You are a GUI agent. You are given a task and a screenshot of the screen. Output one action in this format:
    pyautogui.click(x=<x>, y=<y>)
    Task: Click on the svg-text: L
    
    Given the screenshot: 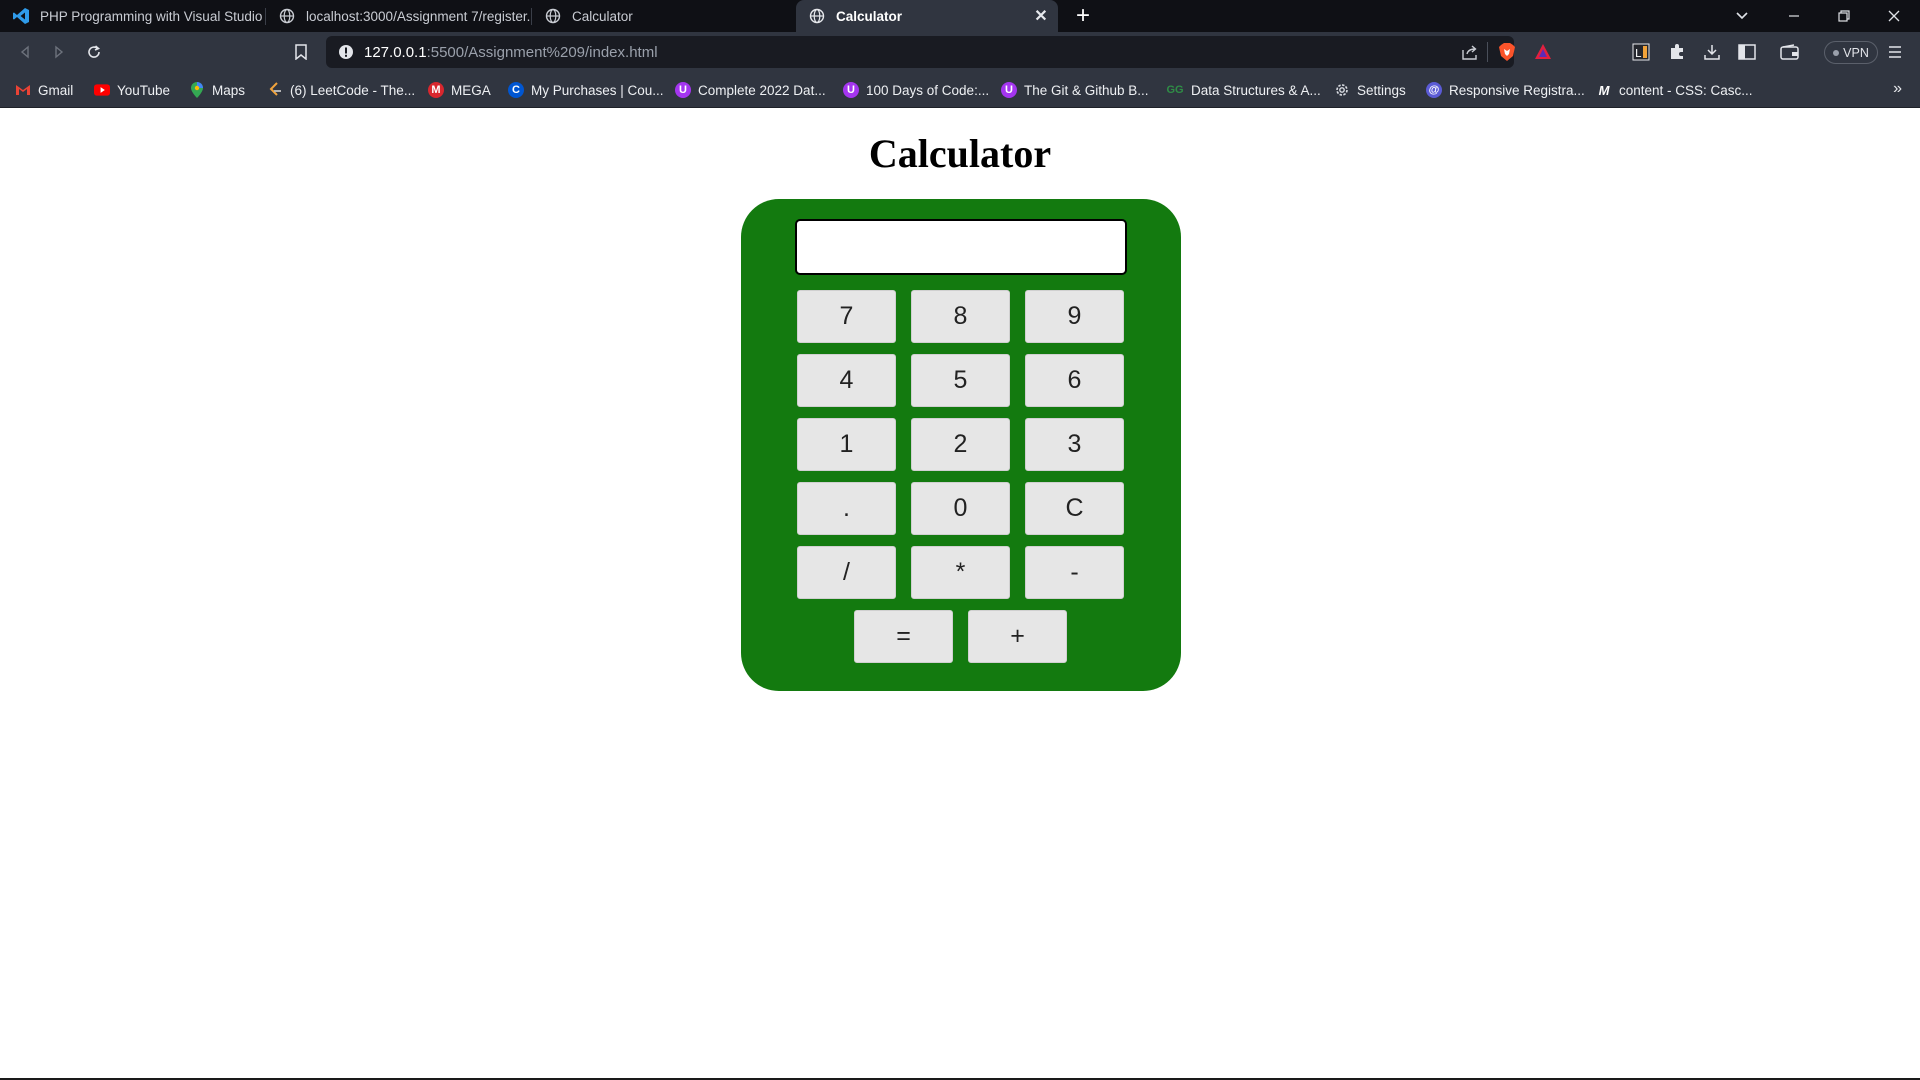 What is the action you would take?
    pyautogui.click(x=1638, y=53)
    